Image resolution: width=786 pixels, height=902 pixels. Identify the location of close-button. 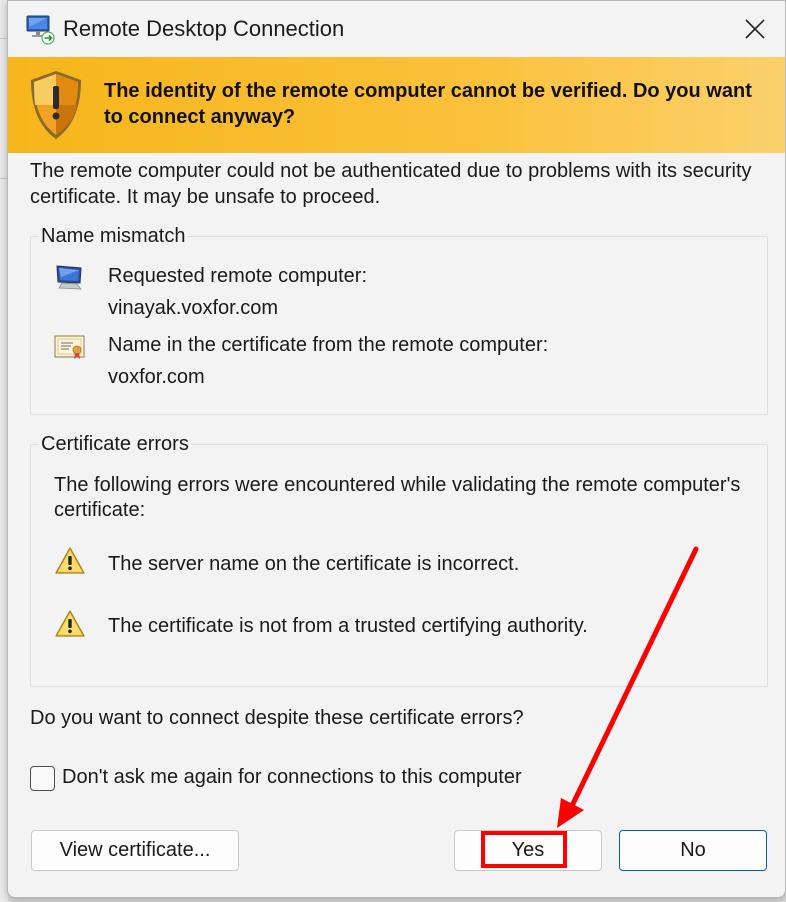
(755, 29).